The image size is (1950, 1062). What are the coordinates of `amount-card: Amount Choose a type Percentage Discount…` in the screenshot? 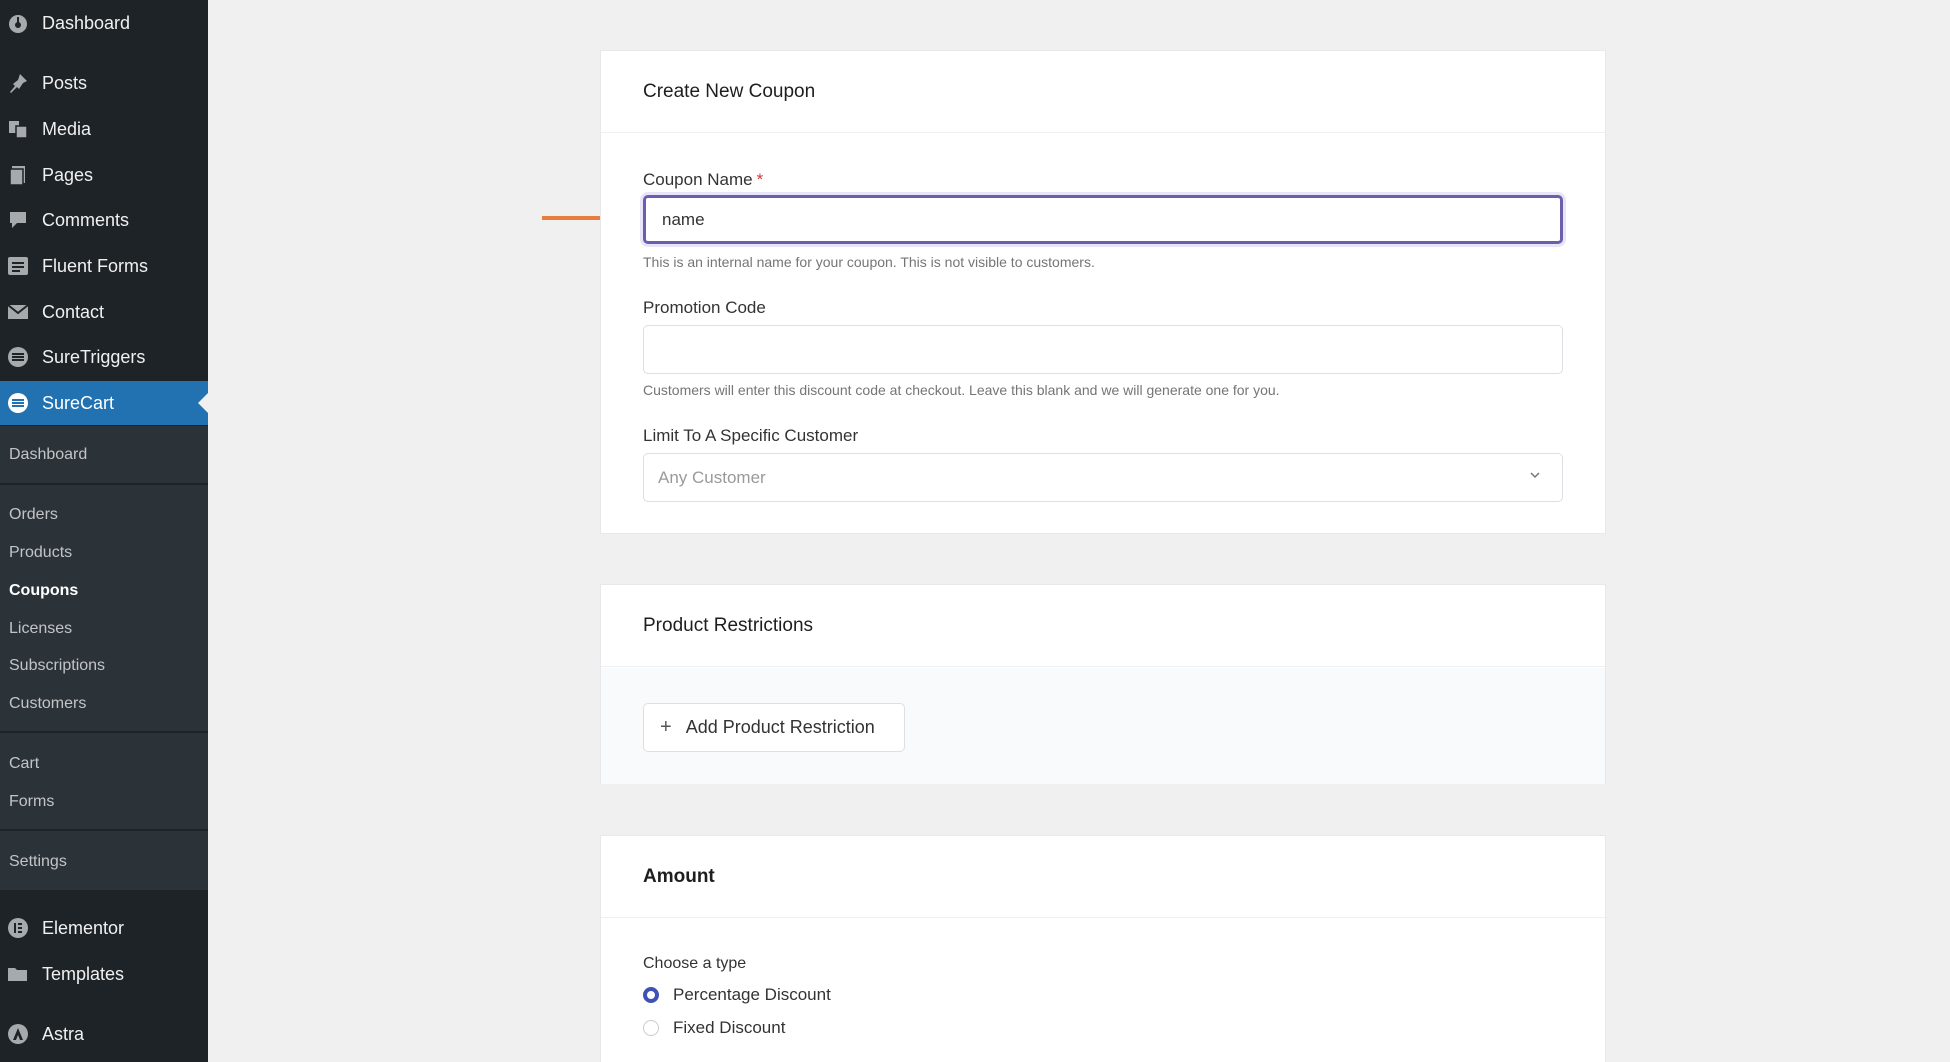 It's located at (1103, 948).